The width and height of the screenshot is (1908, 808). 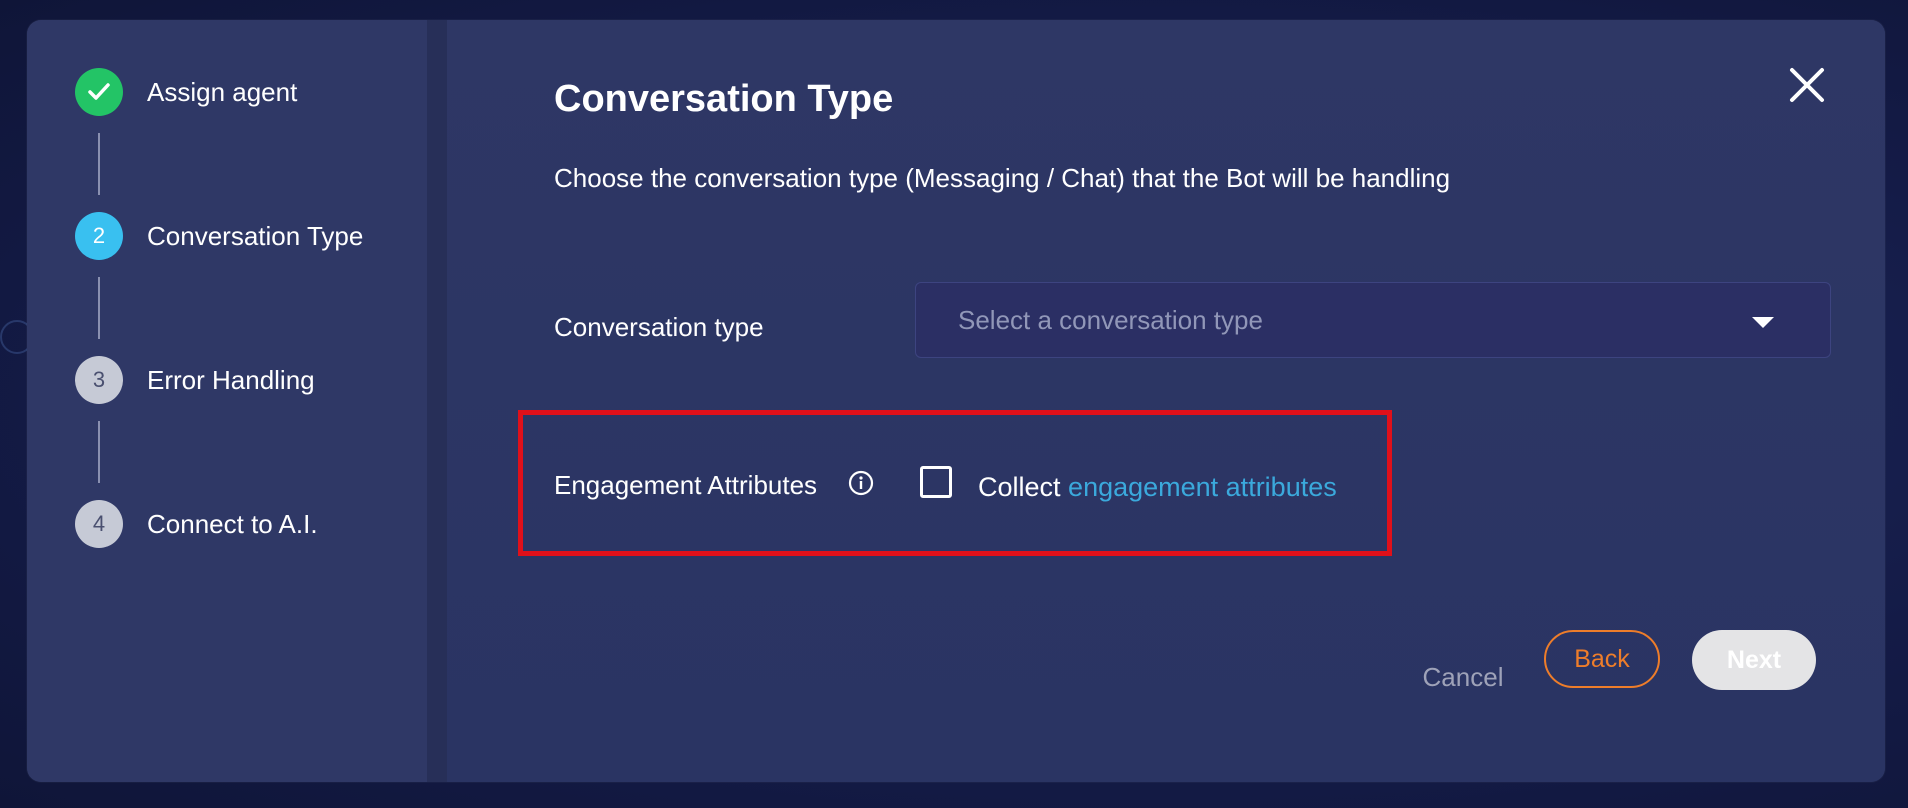 What do you see at coordinates (99, 524) in the screenshot?
I see `step-number: 4` at bounding box center [99, 524].